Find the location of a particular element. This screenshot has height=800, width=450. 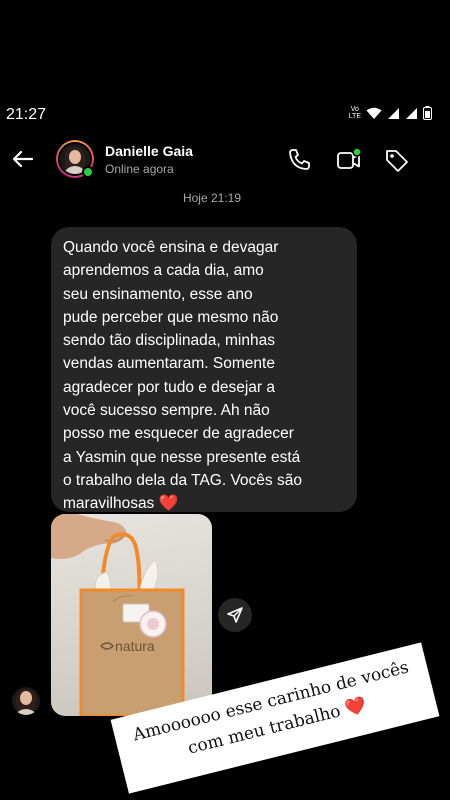

note-heart-emoji: ❤️ is located at coordinates (356, 707).